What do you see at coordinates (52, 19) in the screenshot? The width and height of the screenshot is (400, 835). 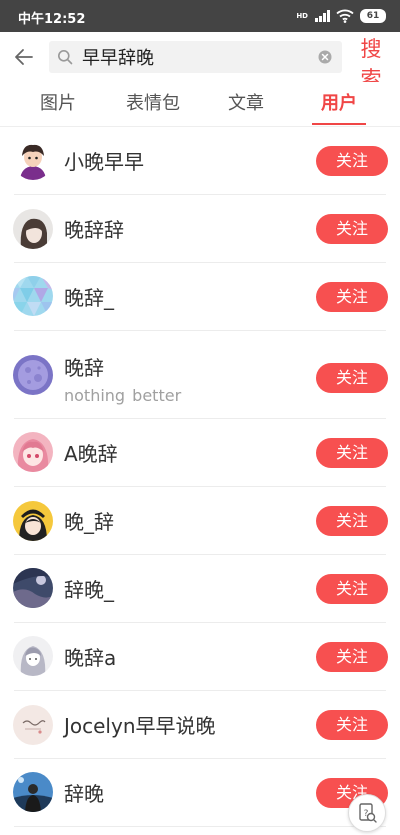 I see `status-time: 中午12:52` at bounding box center [52, 19].